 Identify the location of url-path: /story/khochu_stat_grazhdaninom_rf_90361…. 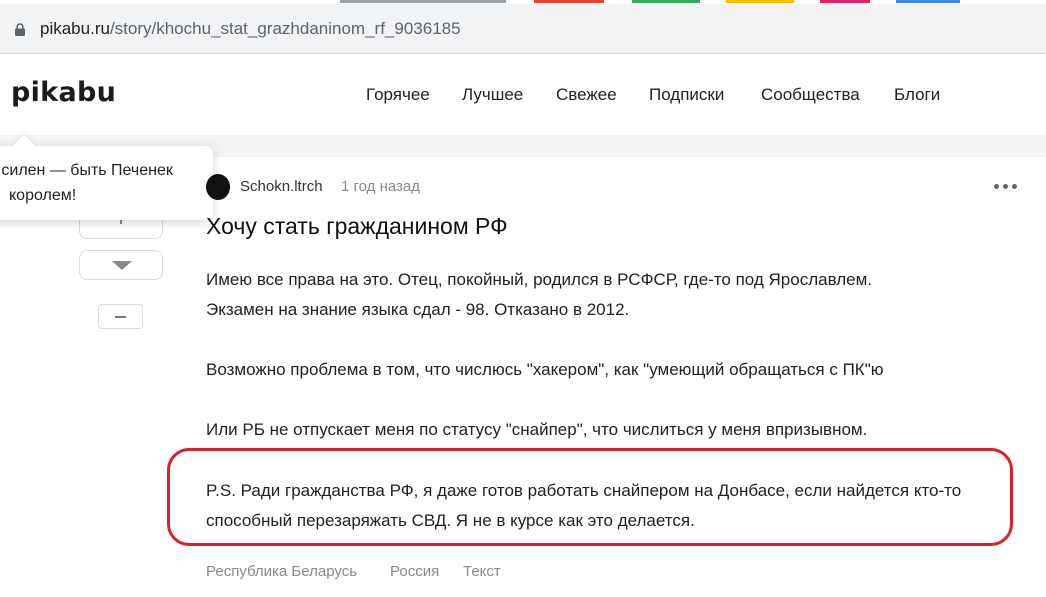
(285, 28).